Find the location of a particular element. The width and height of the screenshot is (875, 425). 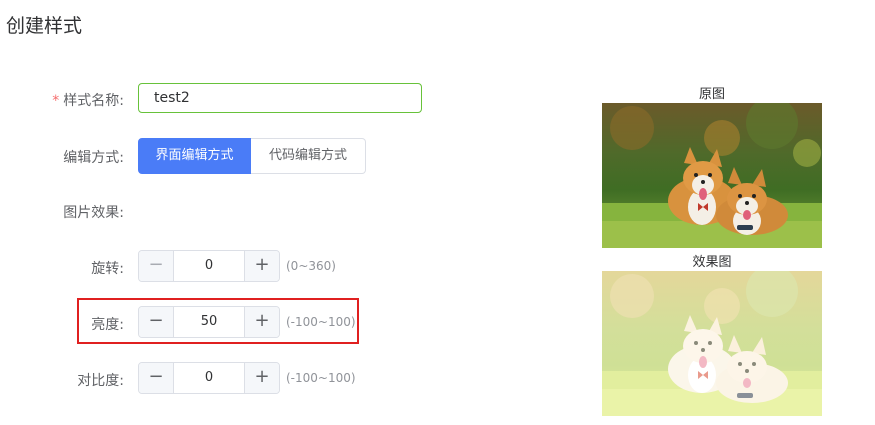

rotate-label: 旋转: is located at coordinates (107, 269).